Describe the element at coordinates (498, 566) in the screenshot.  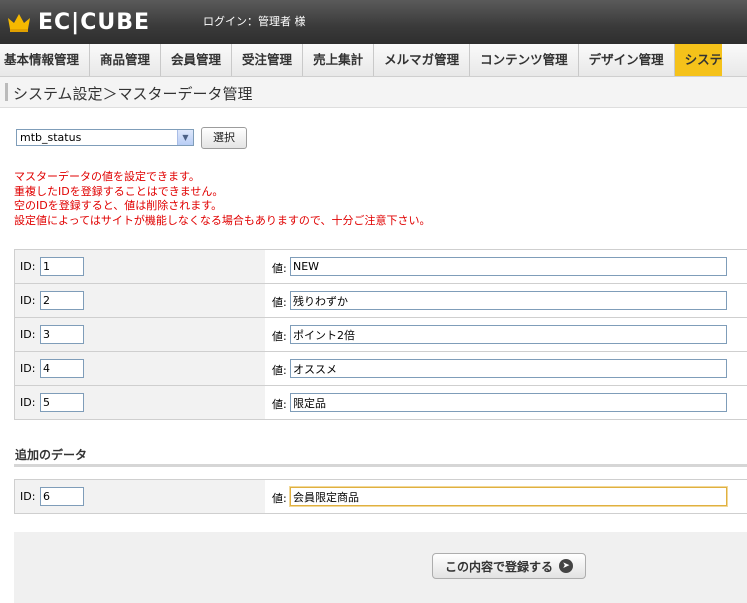
I see `register-button-label: この内容で登録する` at that location.